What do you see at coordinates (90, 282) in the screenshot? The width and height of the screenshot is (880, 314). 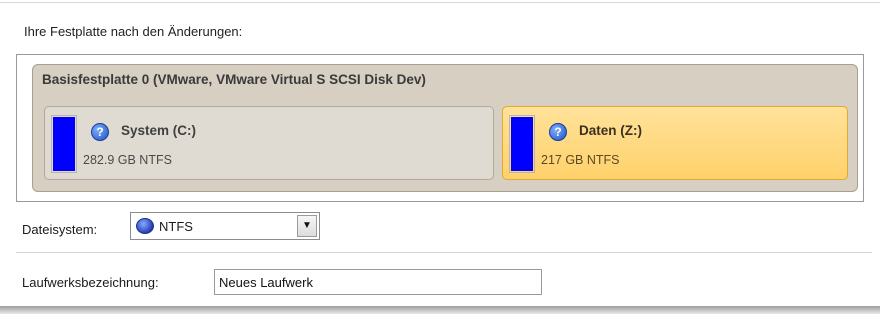 I see `volume-label-label: Laufwerksbezeichnung:` at bounding box center [90, 282].